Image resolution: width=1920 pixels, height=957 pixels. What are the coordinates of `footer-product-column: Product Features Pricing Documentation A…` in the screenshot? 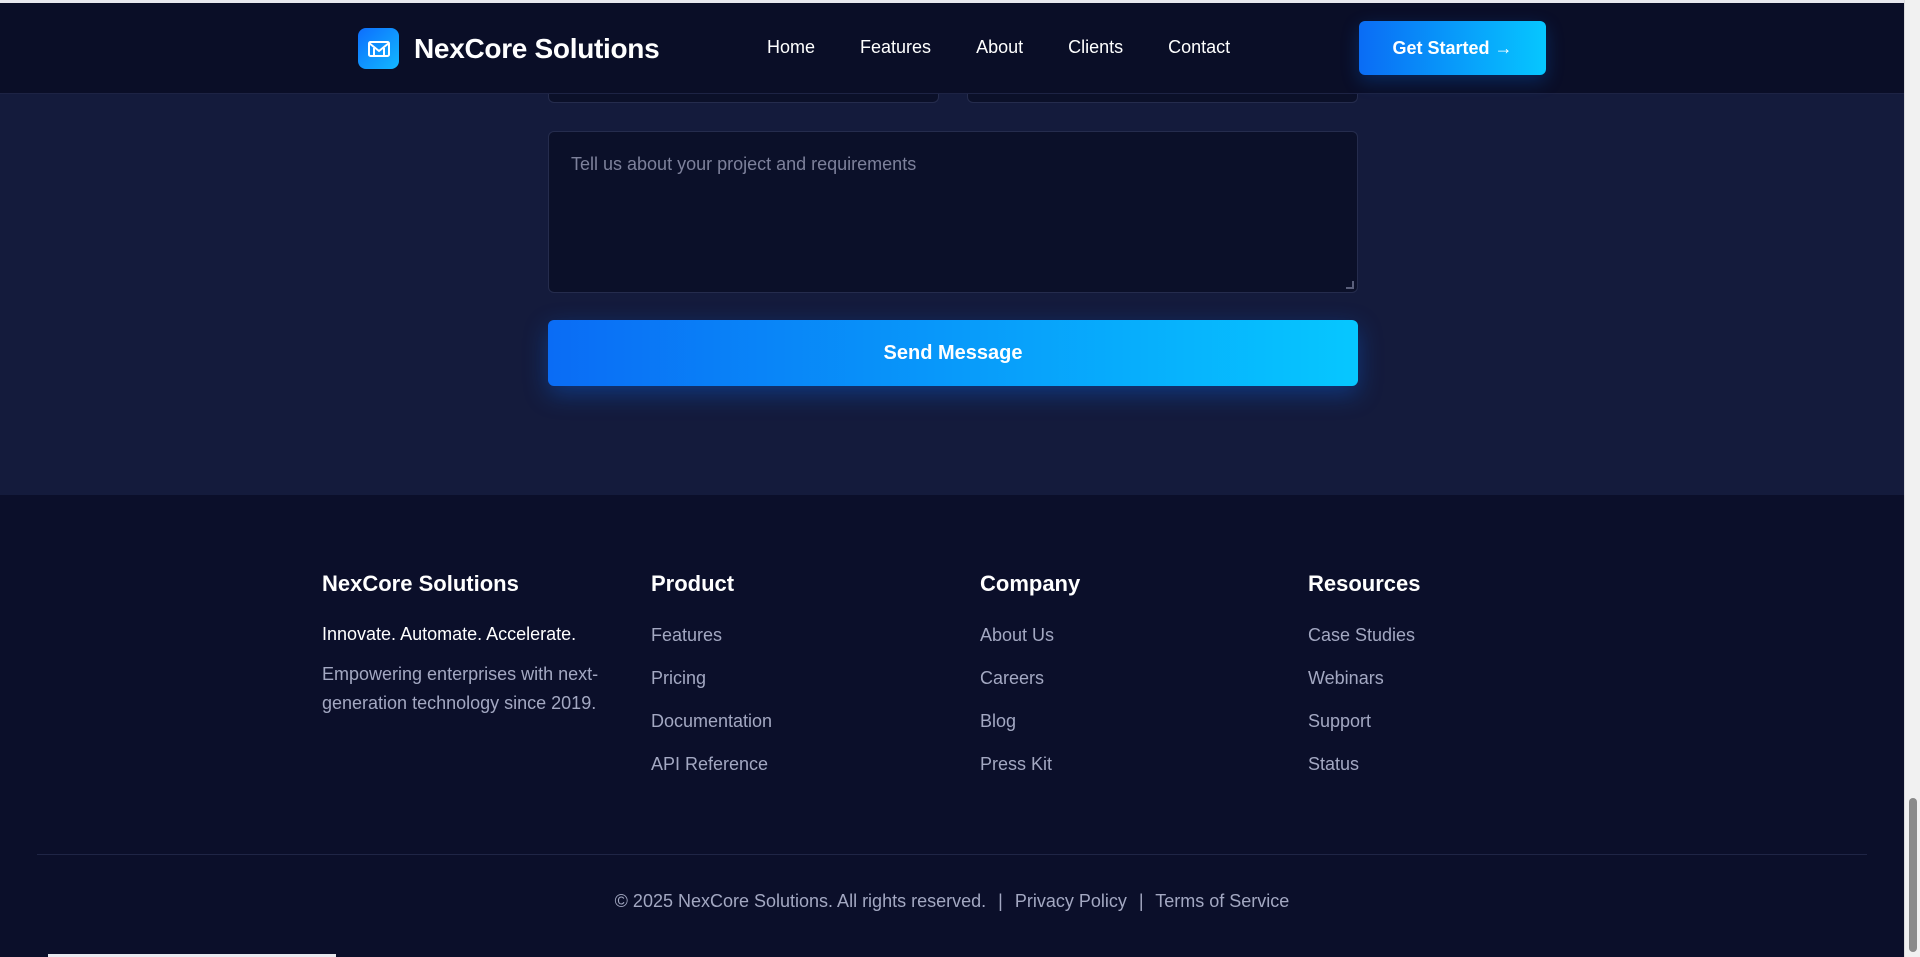 It's located at (711, 683).